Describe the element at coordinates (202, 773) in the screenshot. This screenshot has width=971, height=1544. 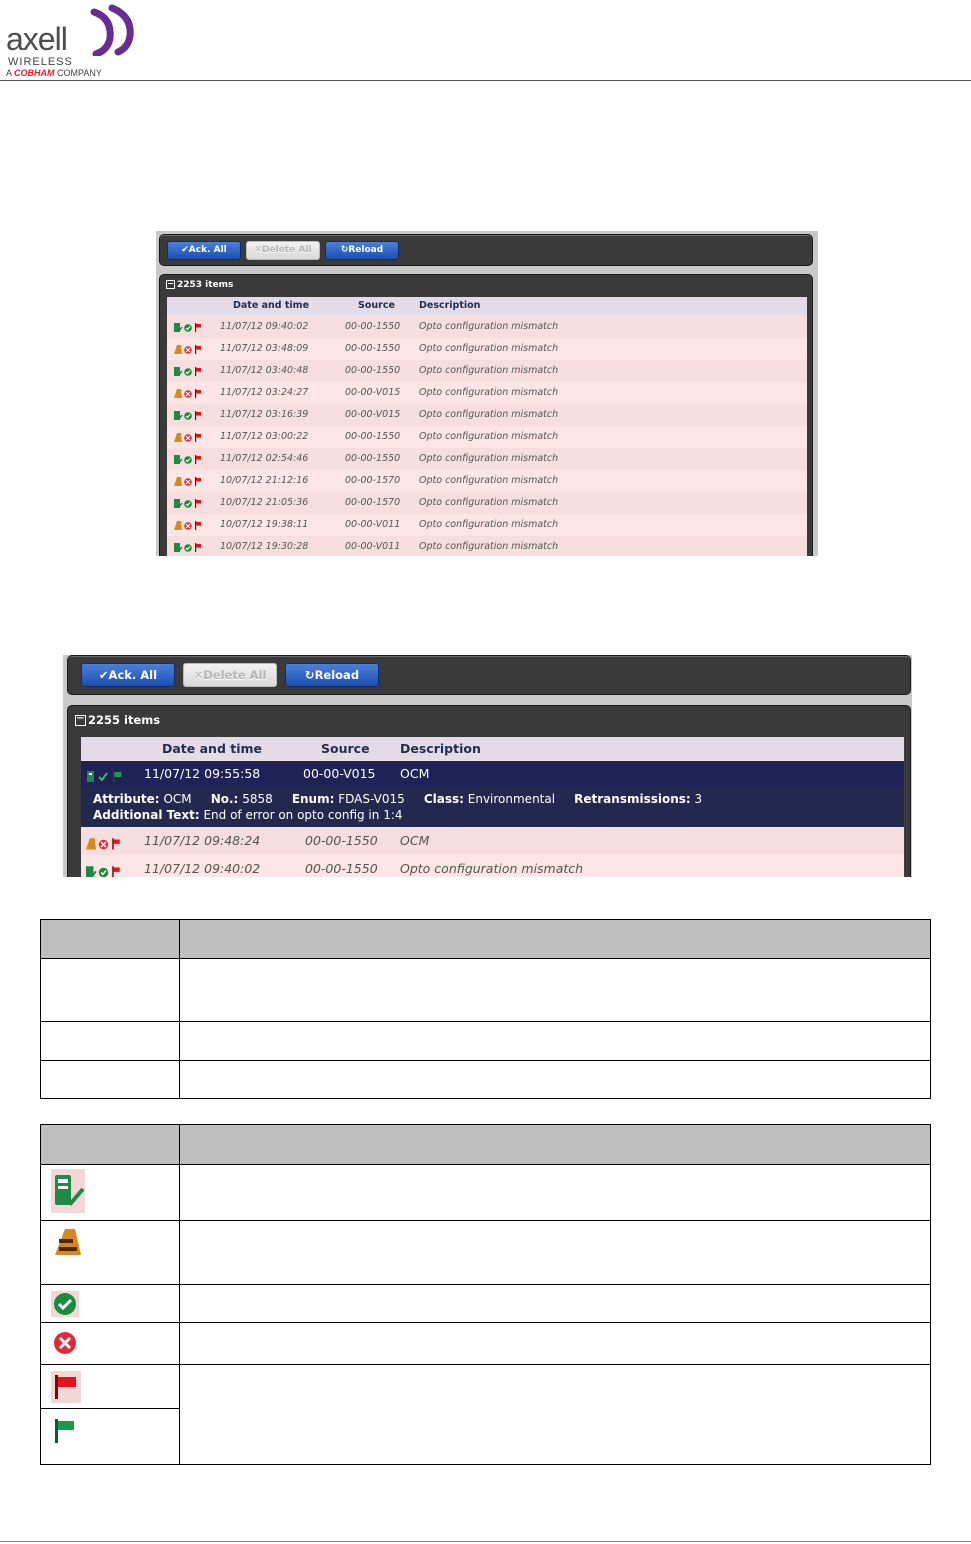
I see `row-date: 11/07/12 09:55:58` at that location.